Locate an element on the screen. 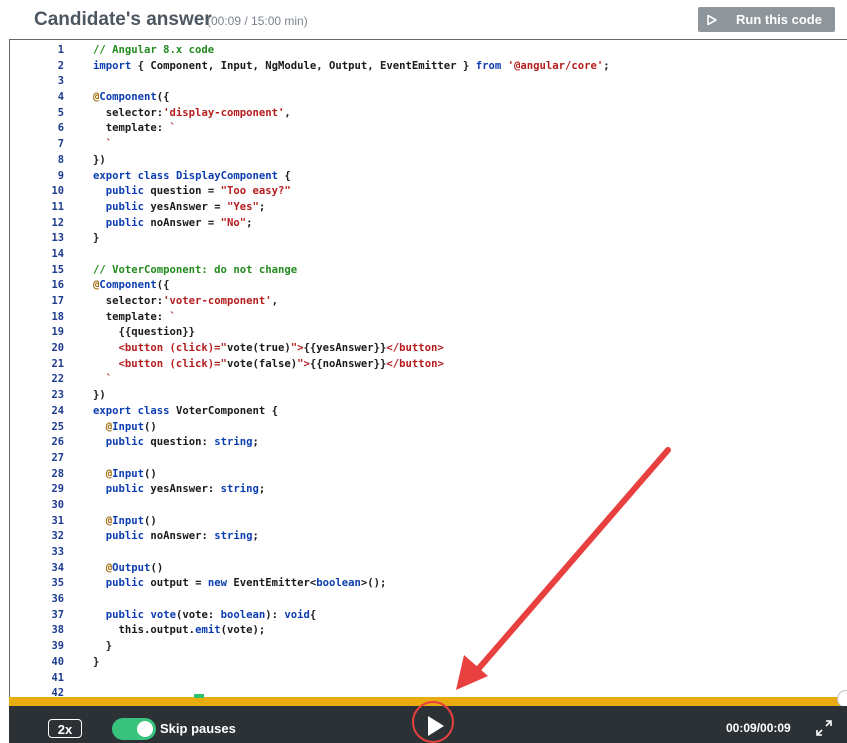  code-line: 25 @Input() is located at coordinates (428, 428).